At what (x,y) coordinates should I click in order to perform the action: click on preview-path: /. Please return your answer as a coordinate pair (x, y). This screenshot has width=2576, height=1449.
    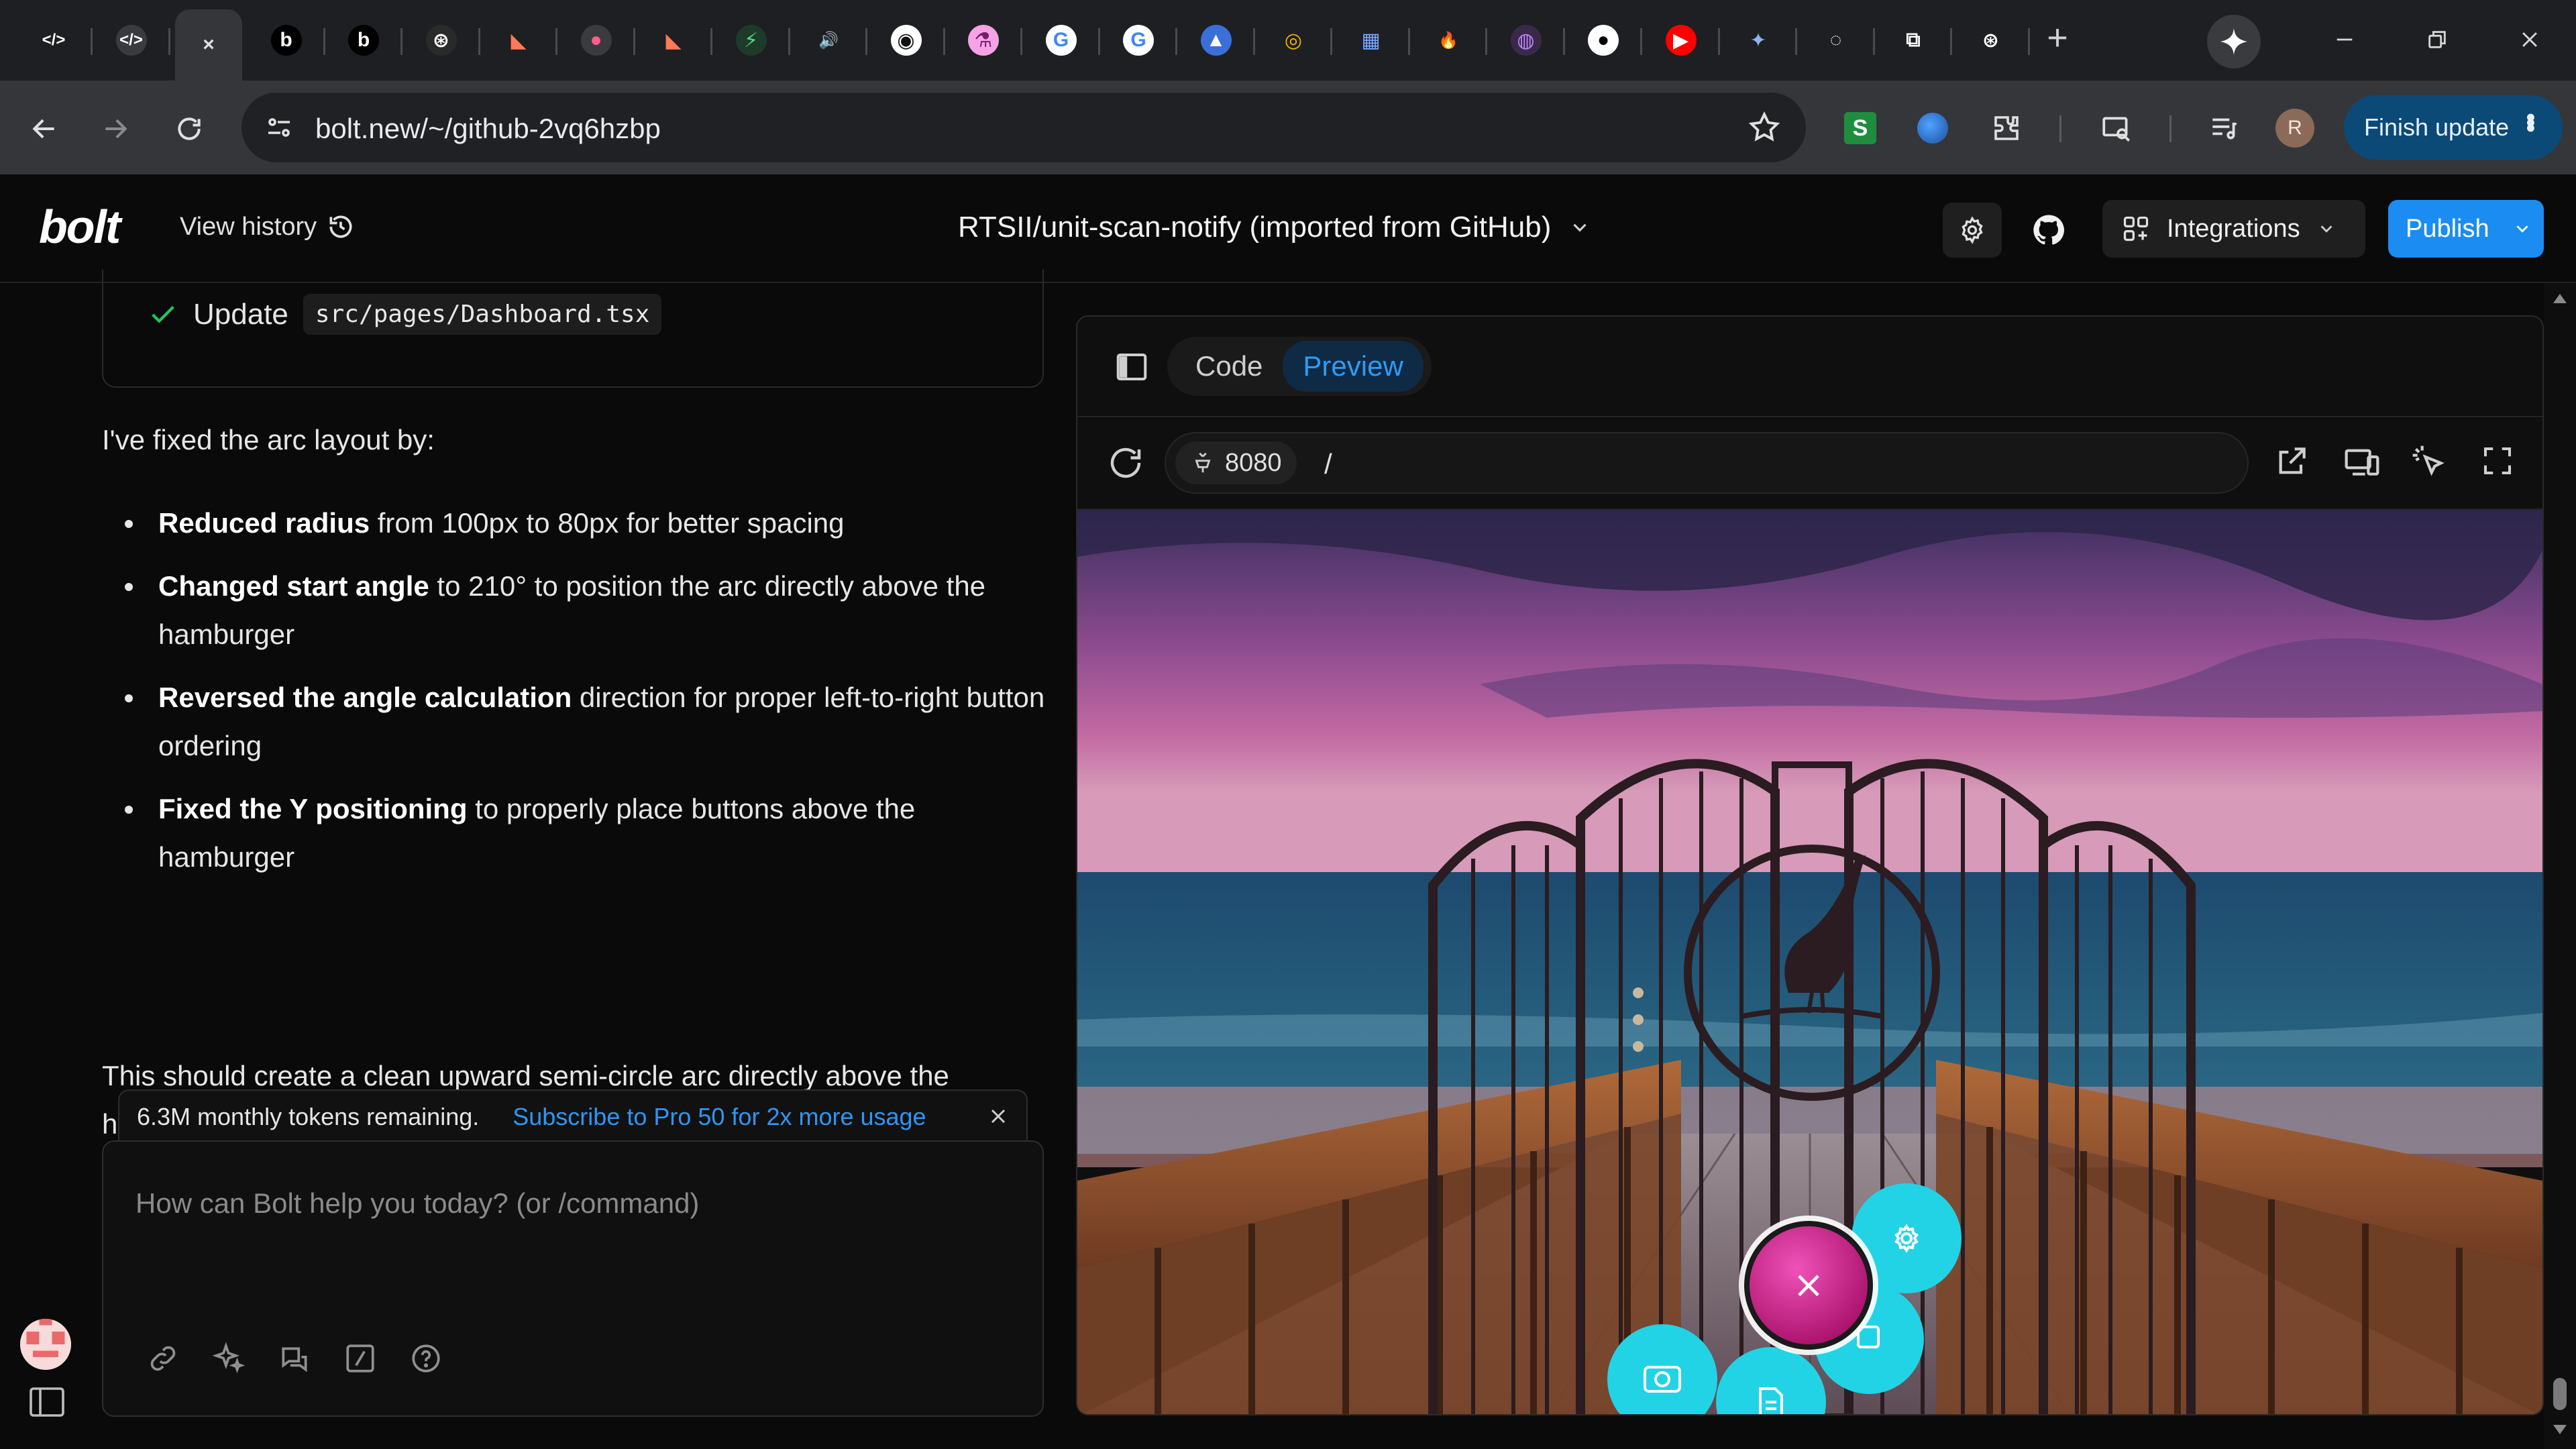
    Looking at the image, I should click on (1328, 464).